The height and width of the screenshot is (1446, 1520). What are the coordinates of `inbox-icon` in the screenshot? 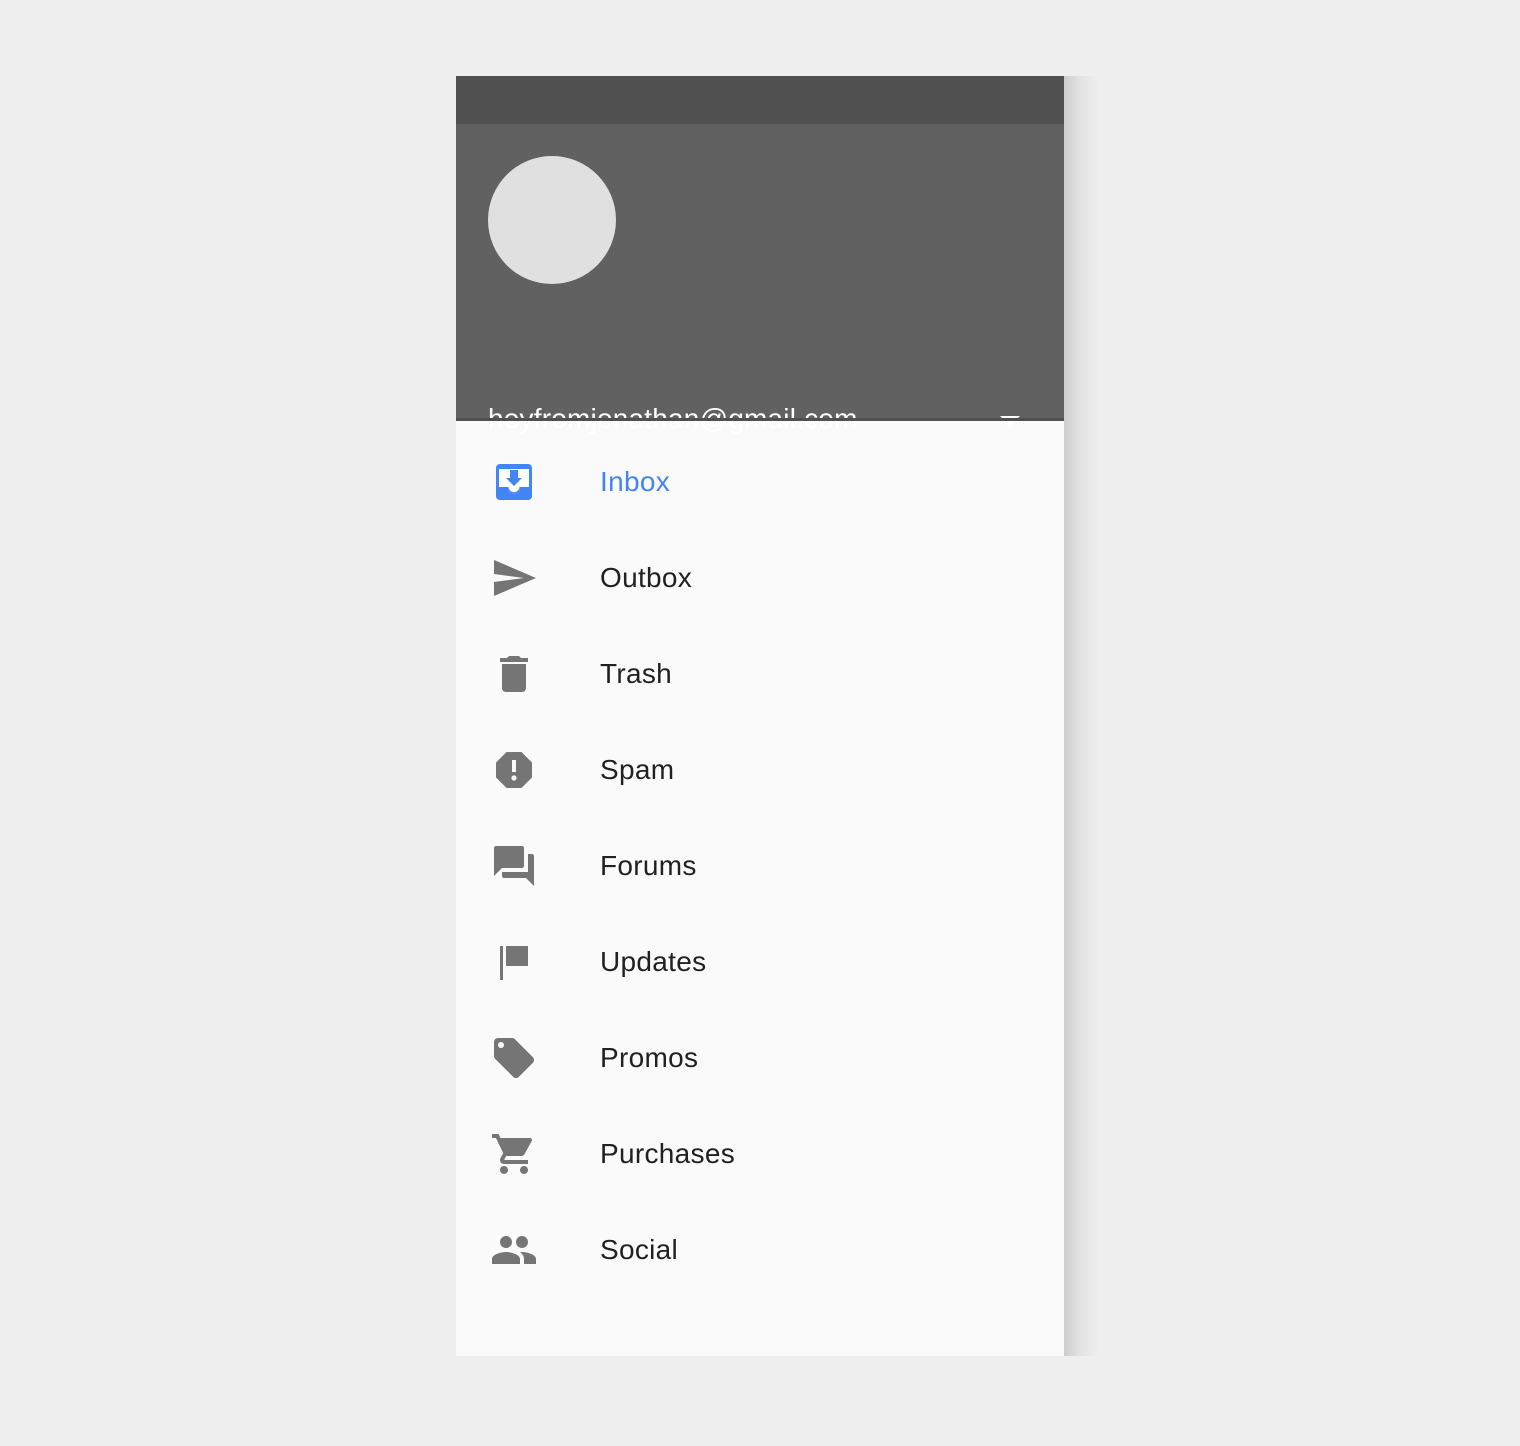 It's located at (514, 482).